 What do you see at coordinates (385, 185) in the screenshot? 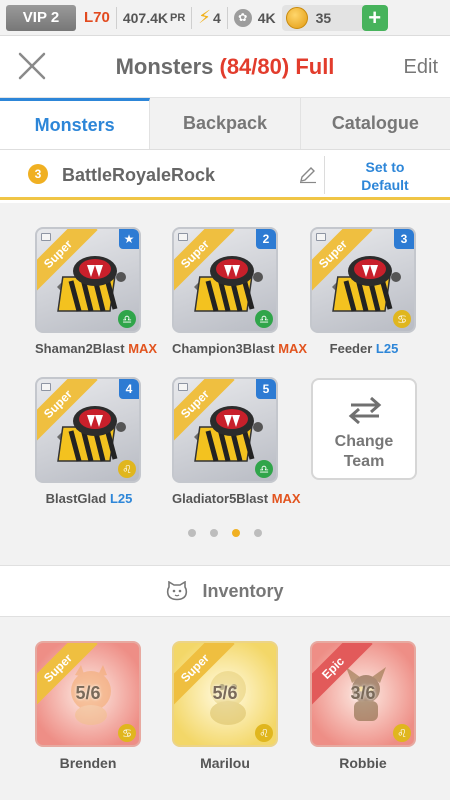
I see `set-default-line2: Default` at bounding box center [385, 185].